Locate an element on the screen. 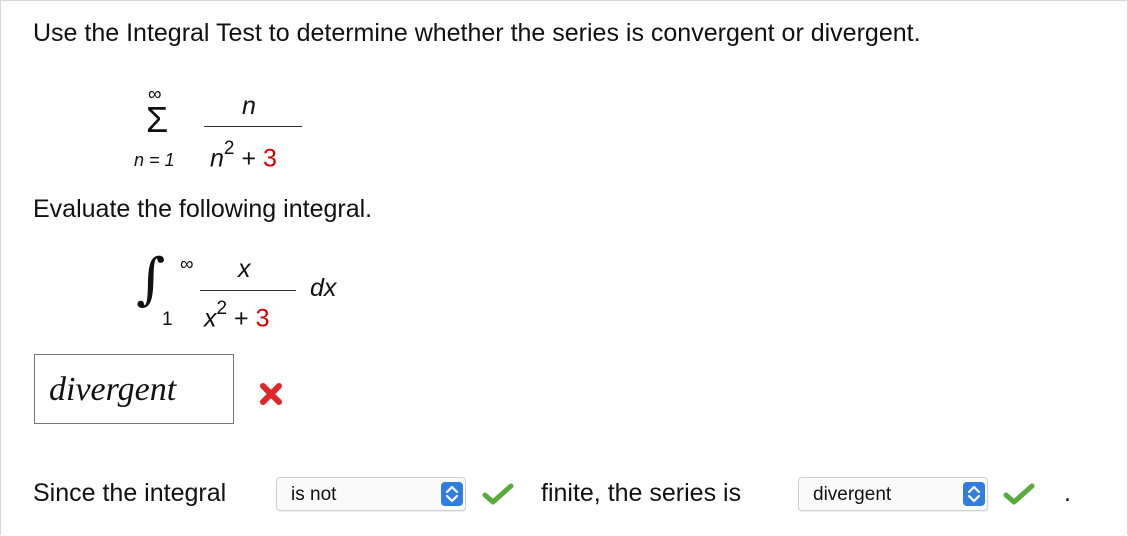  integral-answer-input: divergent is located at coordinates (134, 389).